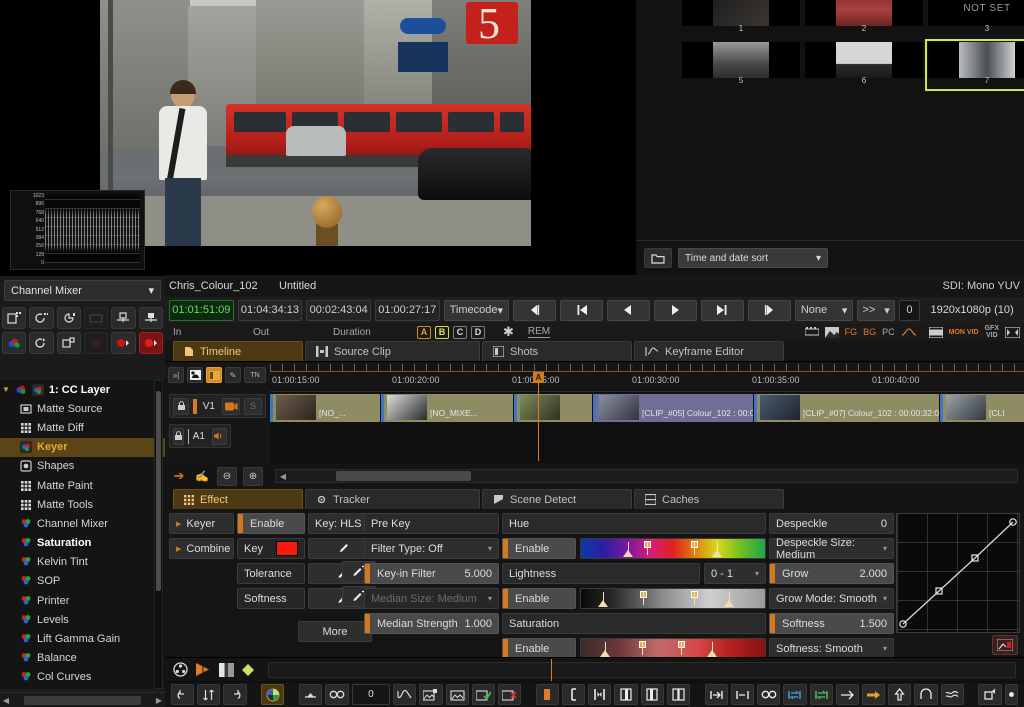 This screenshot has width=1024, height=707. Describe the element at coordinates (287, 548) in the screenshot. I see `key-color-swatch` at that location.